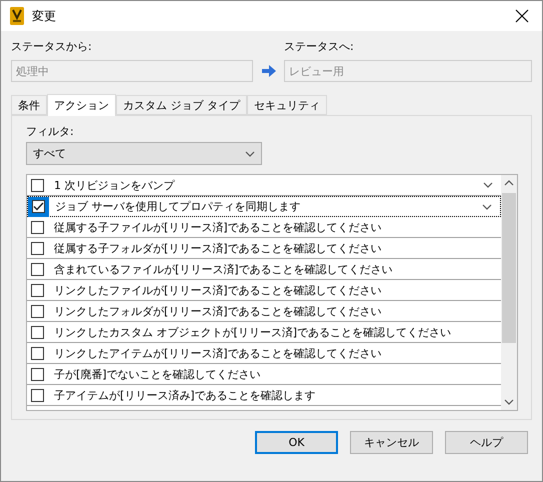 The height and width of the screenshot is (482, 543). What do you see at coordinates (486, 442) in the screenshot?
I see `dialog-button: ヘルプ` at bounding box center [486, 442].